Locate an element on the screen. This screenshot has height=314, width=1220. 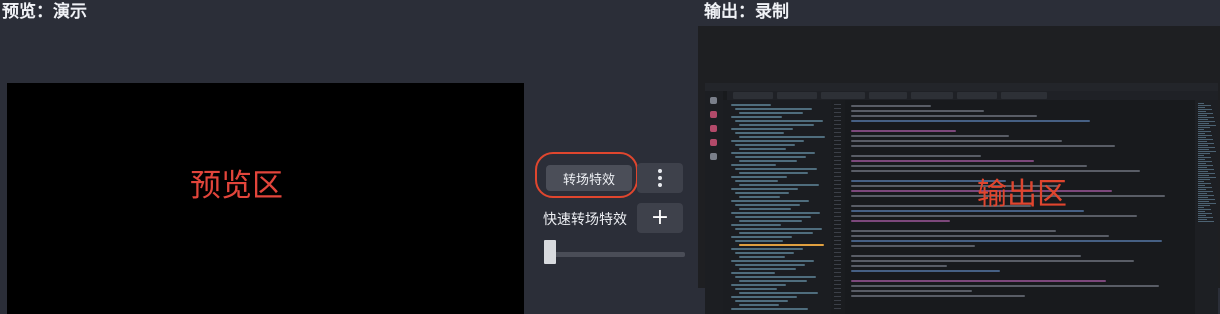
transition-slider-handle is located at coordinates (550, 252).